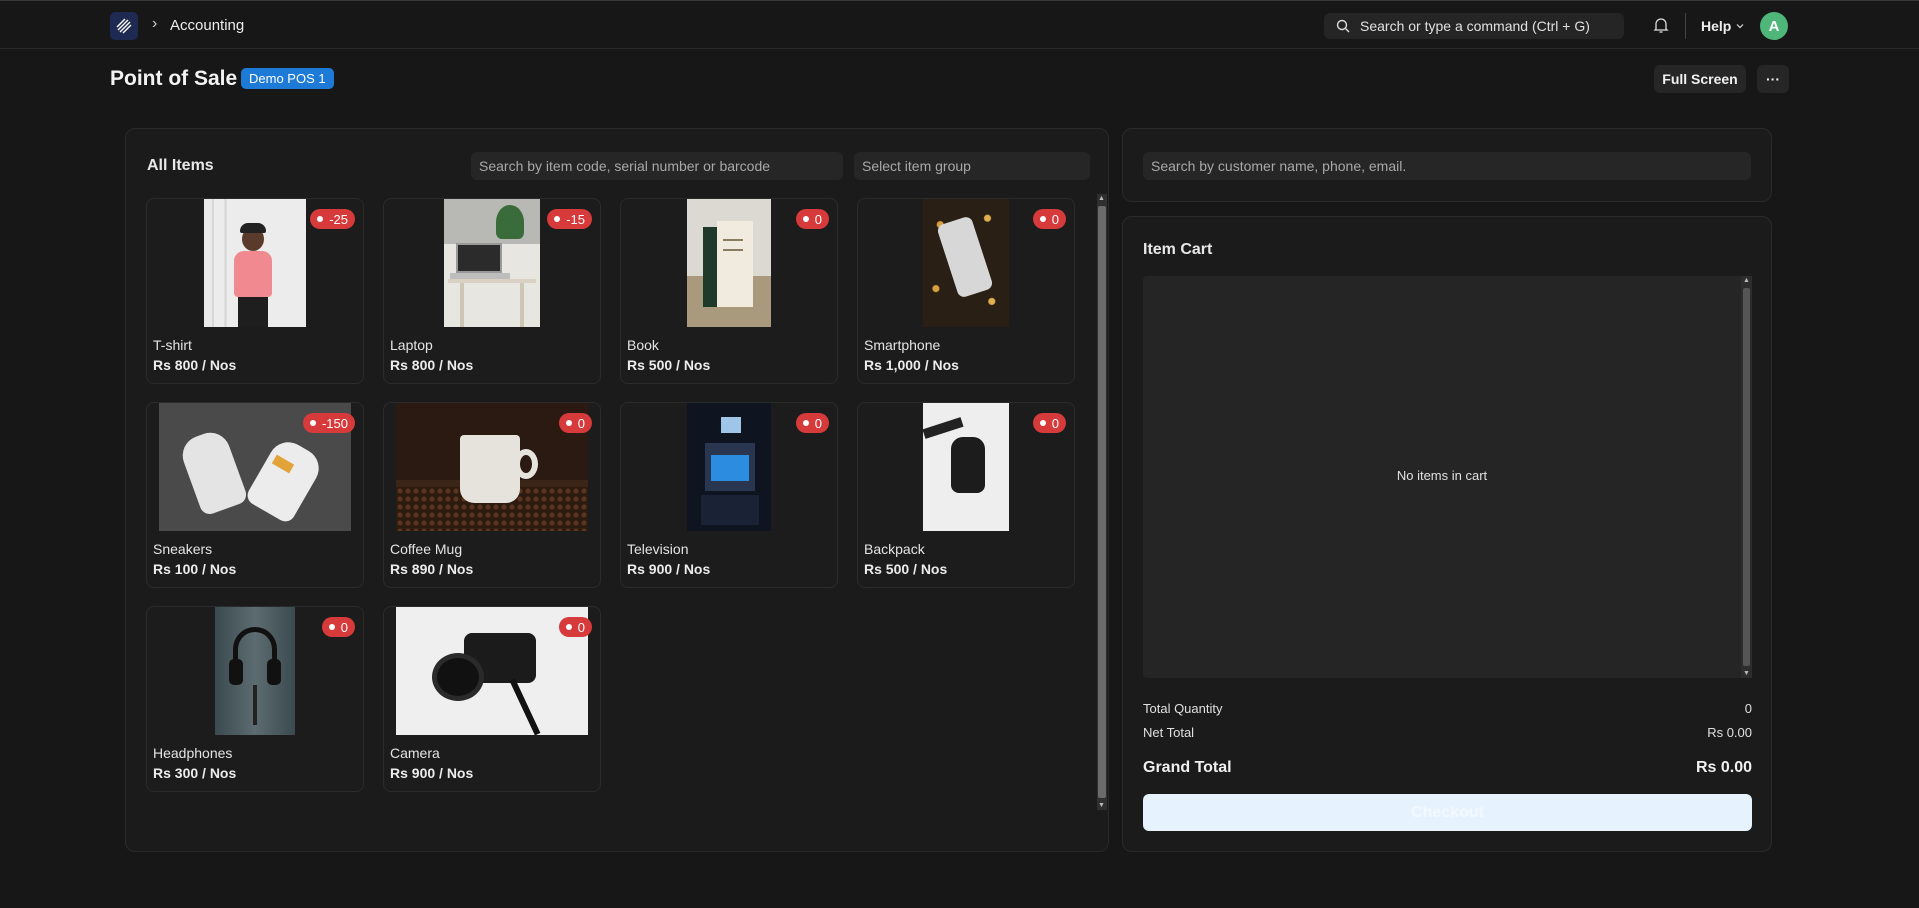 Image resolution: width=1919 pixels, height=908 pixels. Describe the element at coordinates (492, 263) in the screenshot. I see `laptop-photo` at that location.